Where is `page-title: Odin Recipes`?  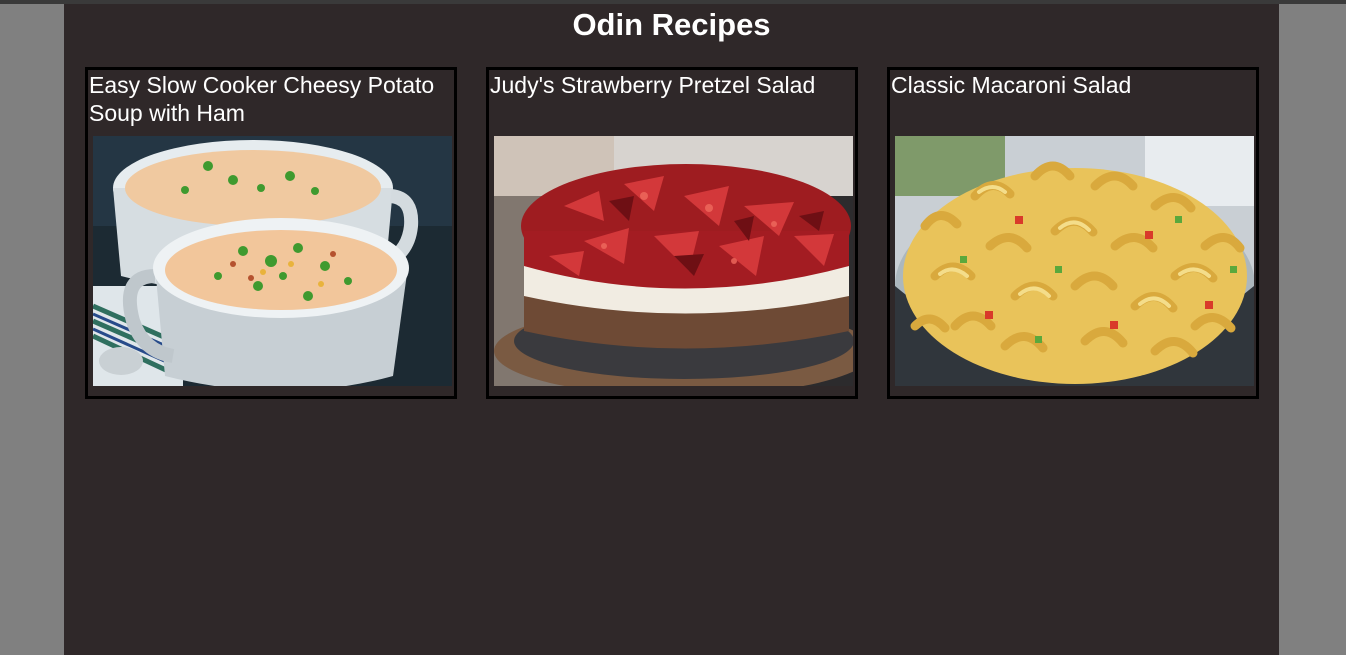 page-title: Odin Recipes is located at coordinates (671, 24).